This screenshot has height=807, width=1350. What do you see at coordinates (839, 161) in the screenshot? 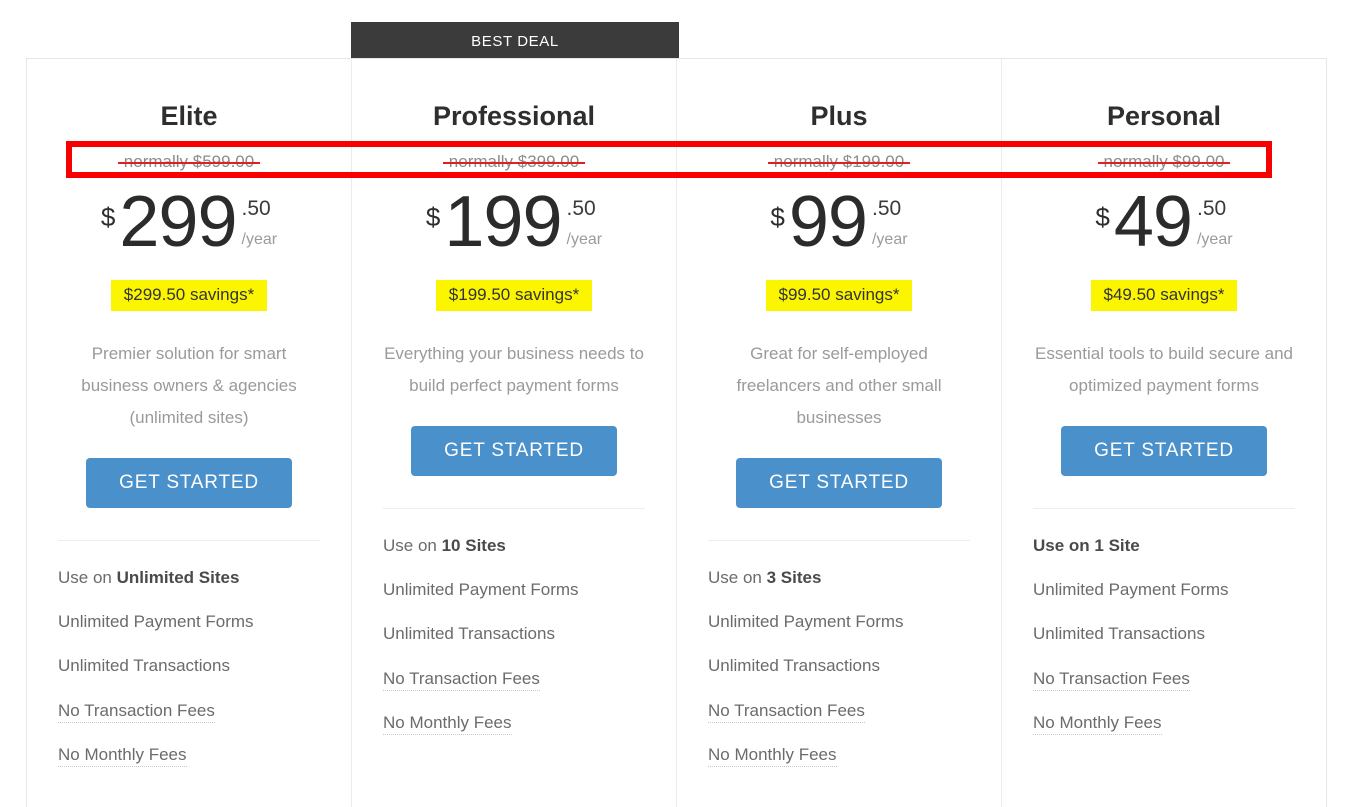
I see `normally-price: normally $199.00` at bounding box center [839, 161].